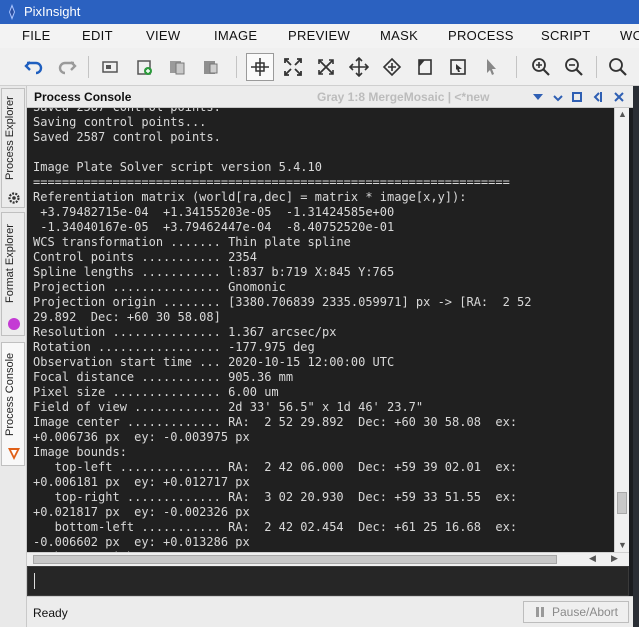  Describe the element at coordinates (614, 558) in the screenshot. I see `scroll-right-icon: ▶` at that location.